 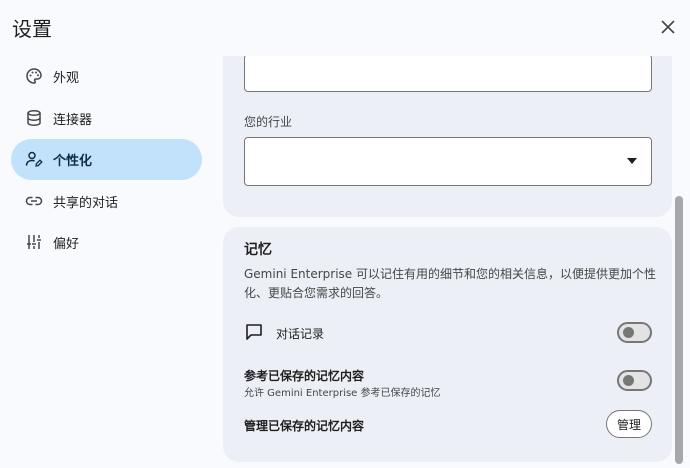 What do you see at coordinates (632, 161) in the screenshot?
I see `dropdown-arrow-icon` at bounding box center [632, 161].